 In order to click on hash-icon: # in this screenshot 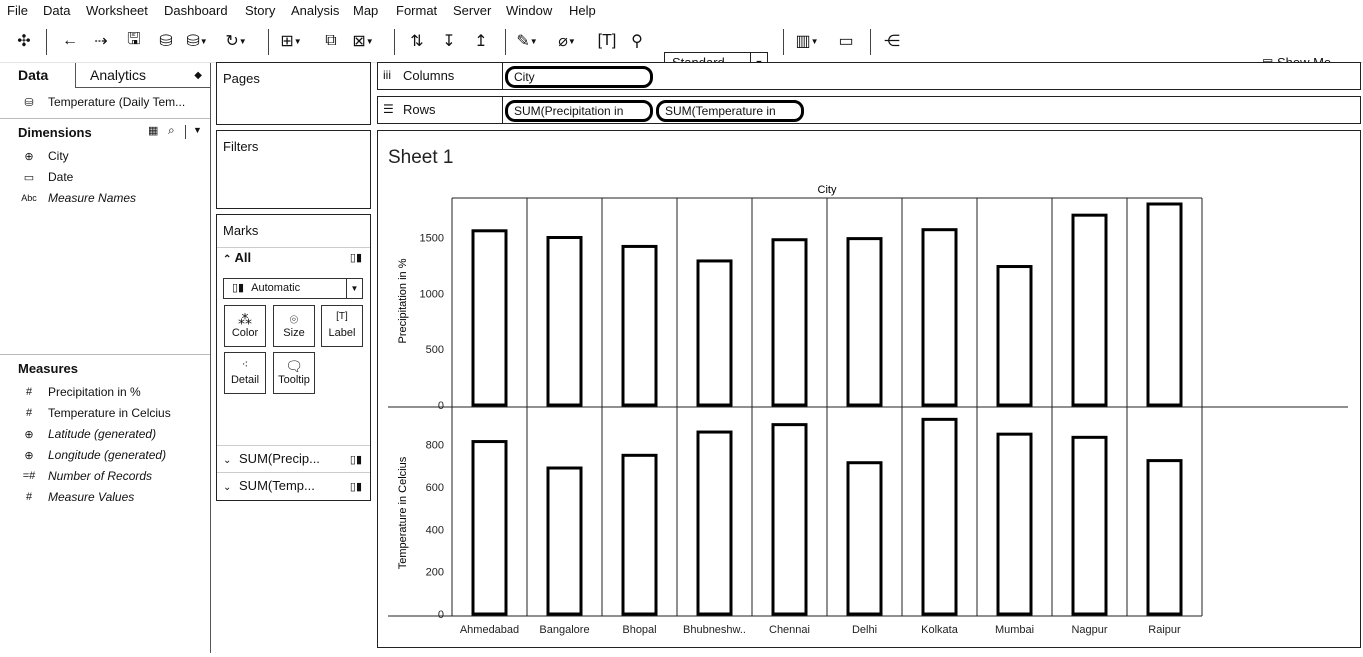, I will do `click(29, 392)`.